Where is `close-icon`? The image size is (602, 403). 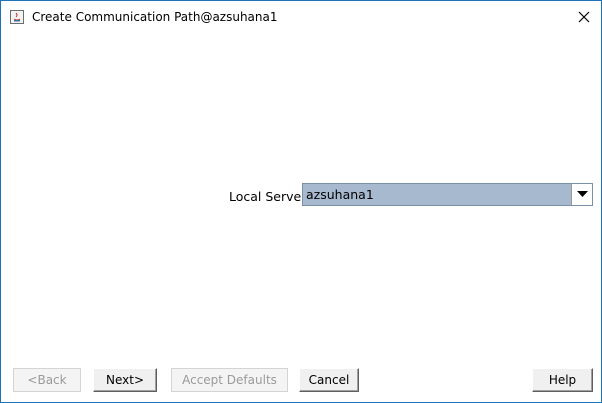
close-icon is located at coordinates (584, 16).